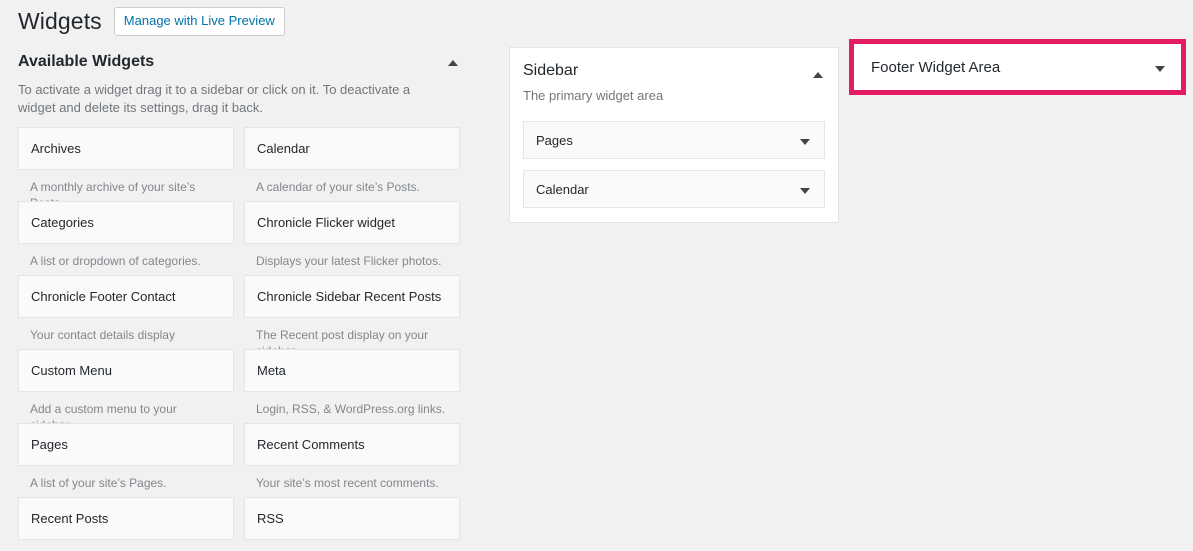  What do you see at coordinates (62, 222) in the screenshot?
I see `available-widget-title: Categories` at bounding box center [62, 222].